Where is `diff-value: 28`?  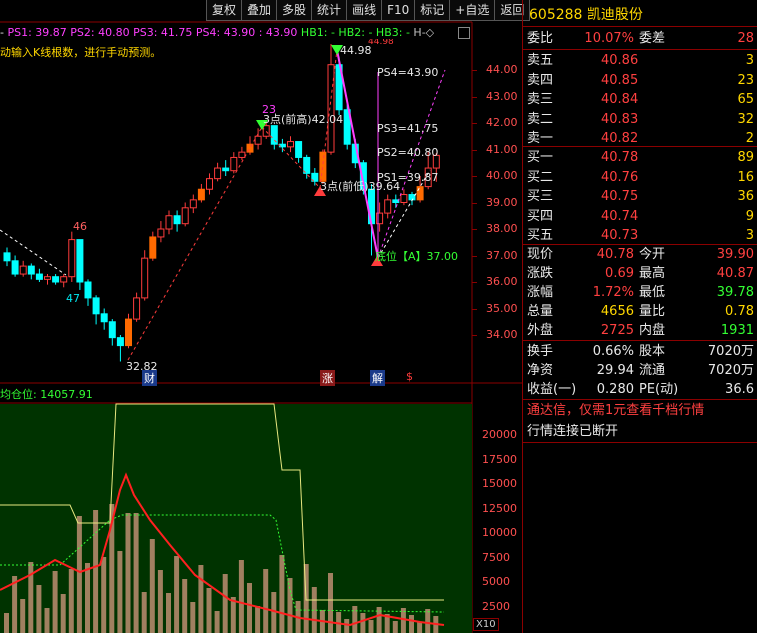 diff-value: 28 is located at coordinates (745, 38).